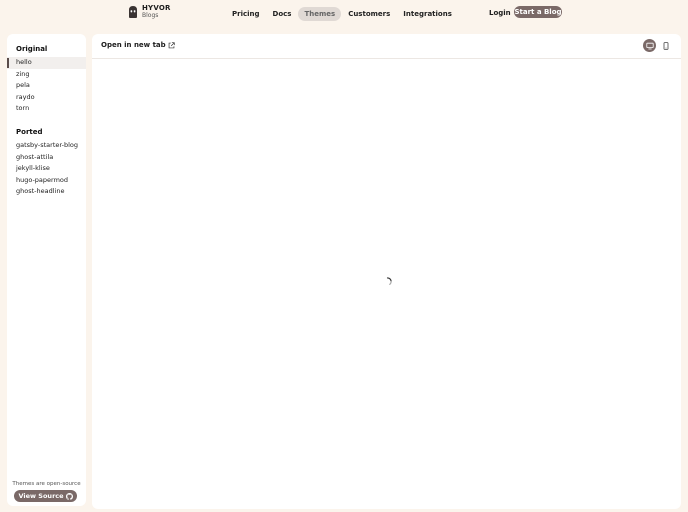  I want to click on mobile-icon, so click(665, 45).